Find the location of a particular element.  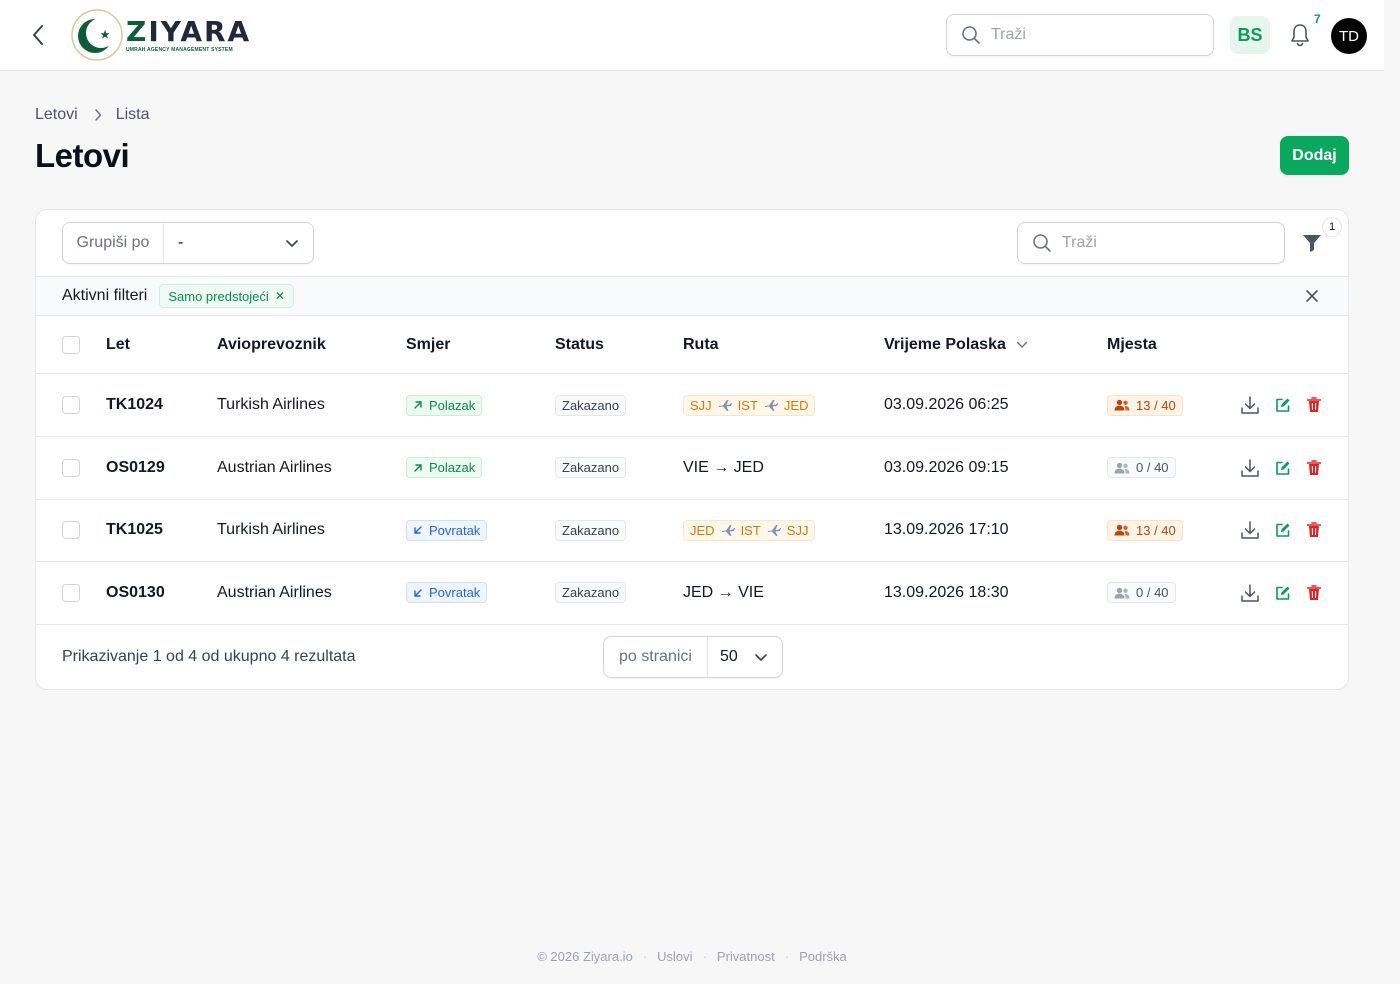

group-by-label: Grupiši po is located at coordinates (113, 243).